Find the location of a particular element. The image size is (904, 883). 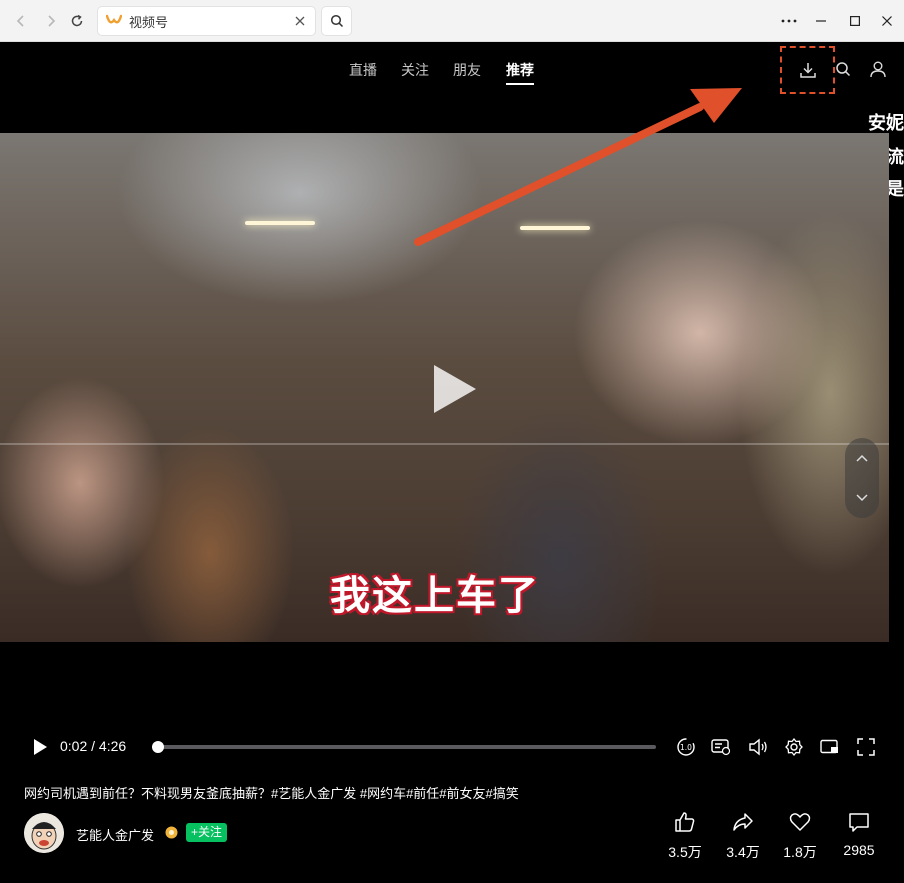

download-icon is located at coordinates (807, 70).